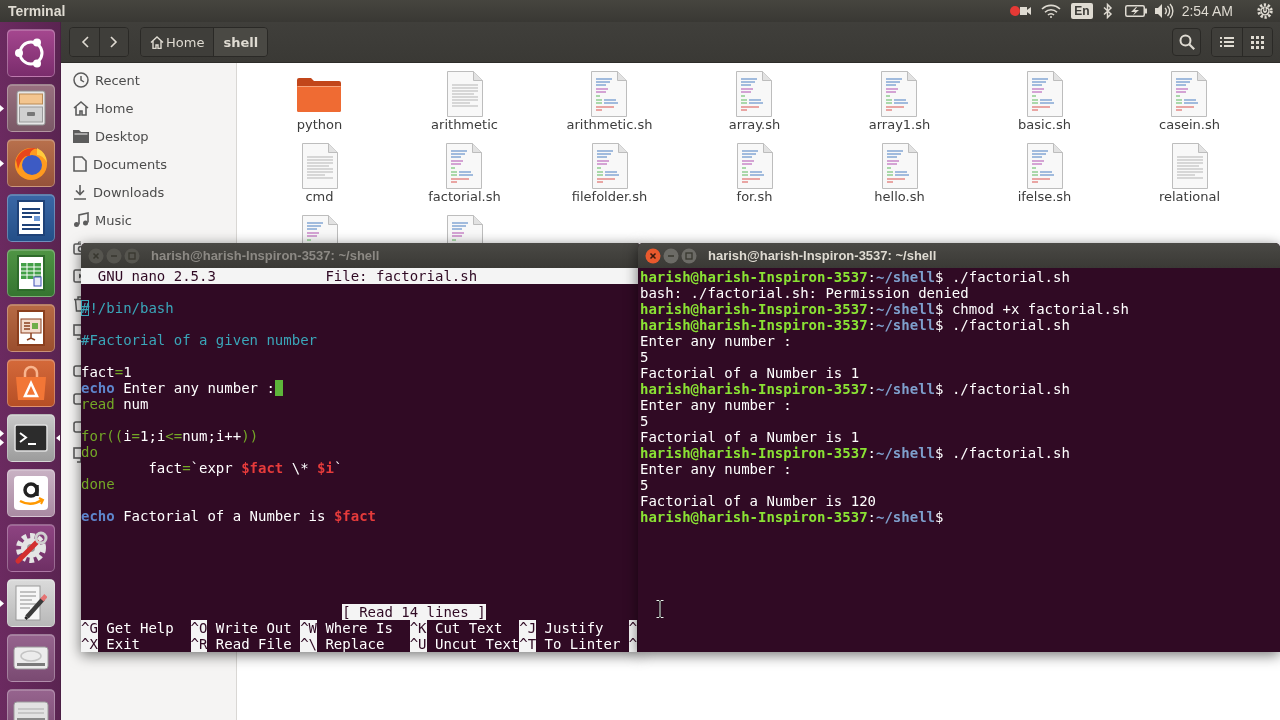 The width and height of the screenshot is (1280, 720). What do you see at coordinates (319, 101) in the screenshot?
I see `file-item: python` at bounding box center [319, 101].